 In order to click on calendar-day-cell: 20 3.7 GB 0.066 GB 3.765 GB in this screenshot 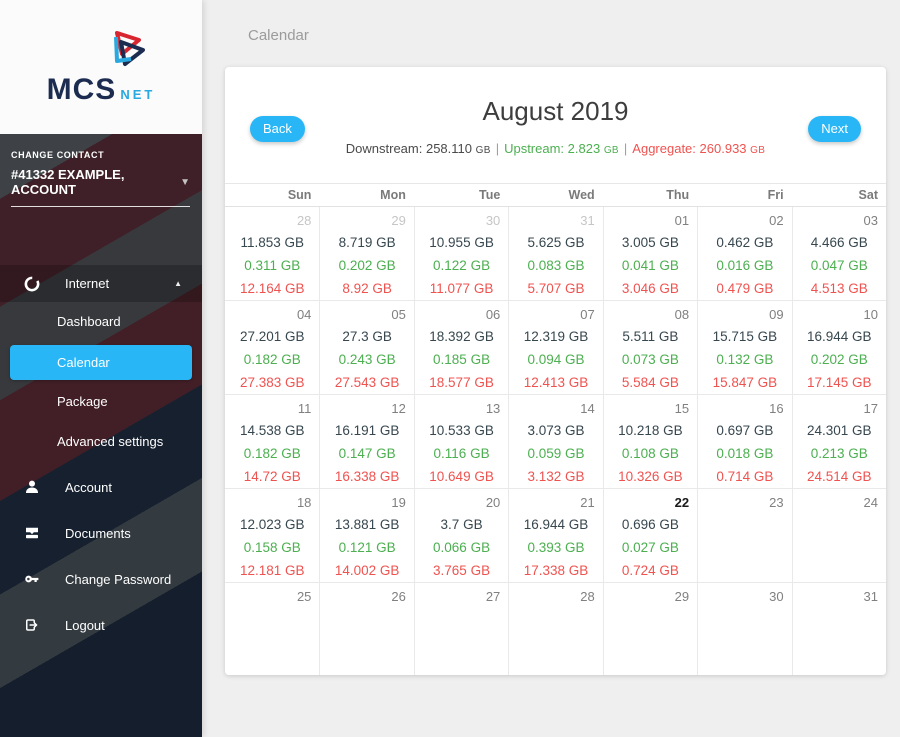, I will do `click(461, 536)`.